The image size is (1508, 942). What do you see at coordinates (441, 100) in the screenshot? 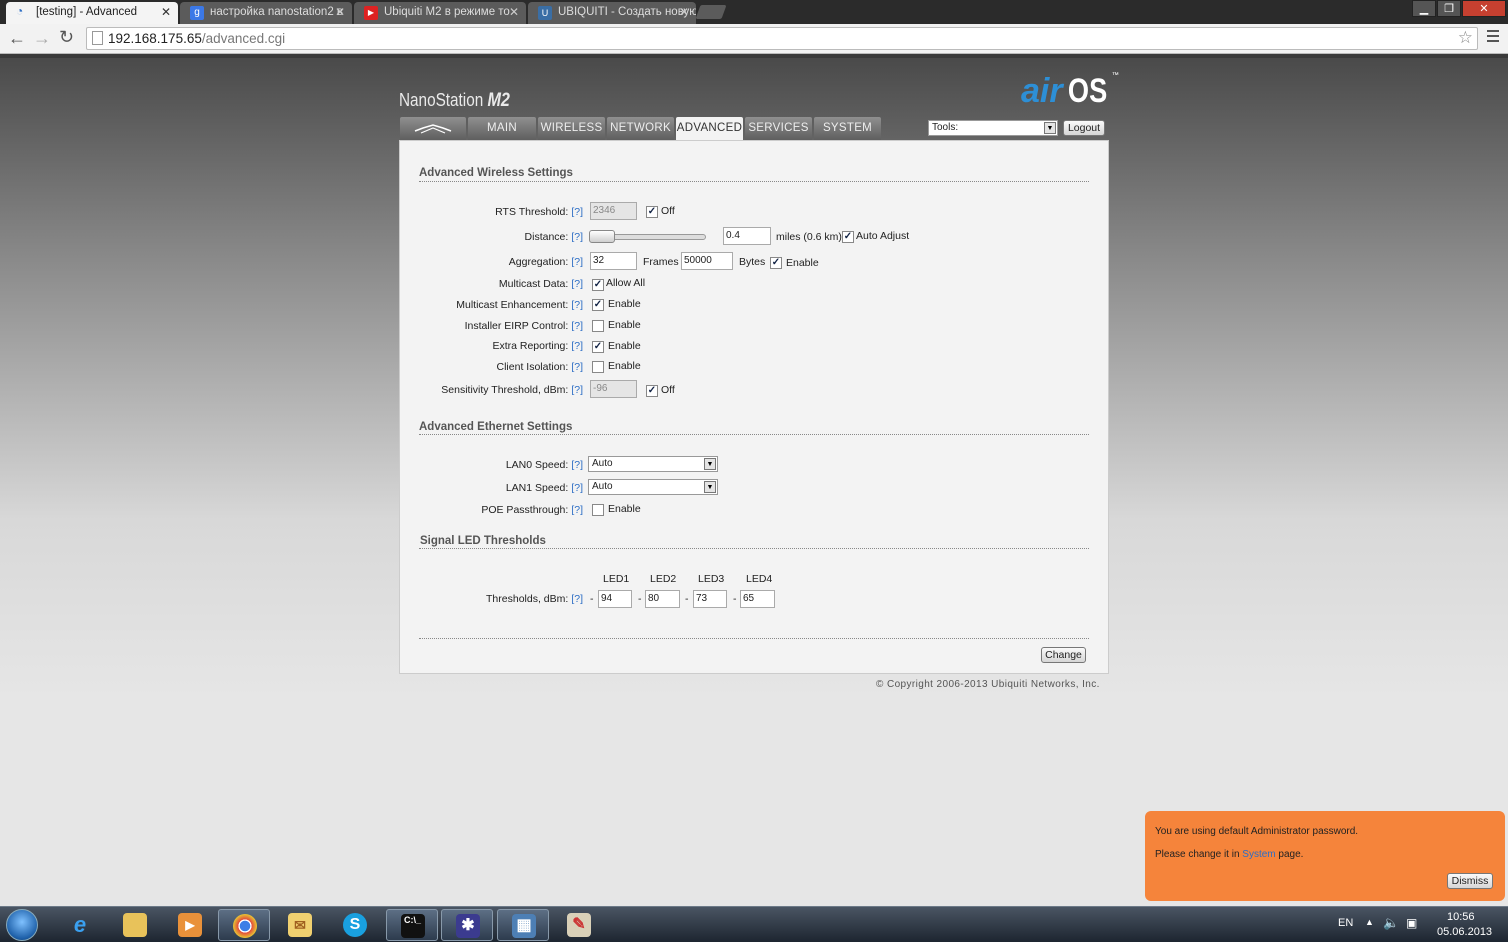
I see `brand-text: NanoStation` at bounding box center [441, 100].